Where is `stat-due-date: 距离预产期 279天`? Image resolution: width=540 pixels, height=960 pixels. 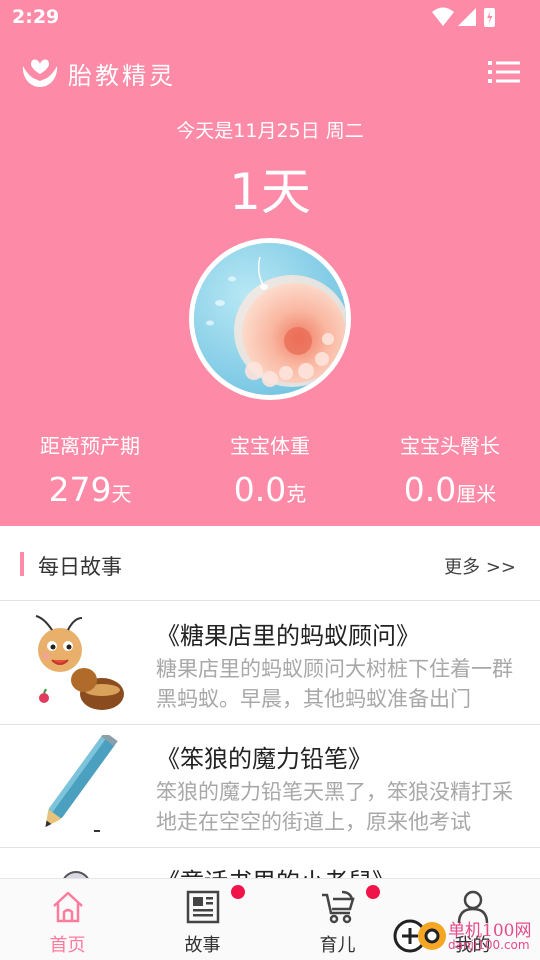
stat-due-date: 距离预产期 279天 is located at coordinates (90, 469).